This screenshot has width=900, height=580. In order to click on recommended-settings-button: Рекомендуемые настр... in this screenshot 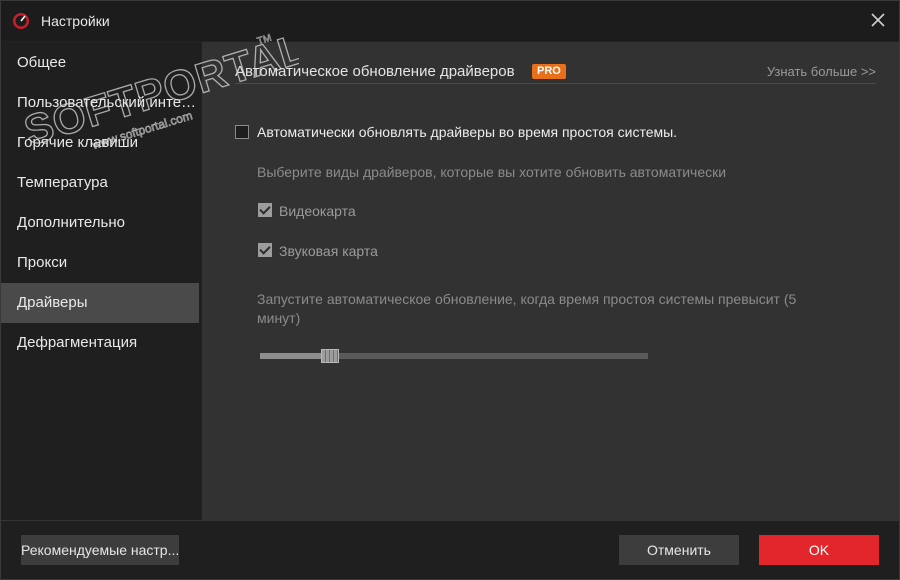, I will do `click(100, 550)`.